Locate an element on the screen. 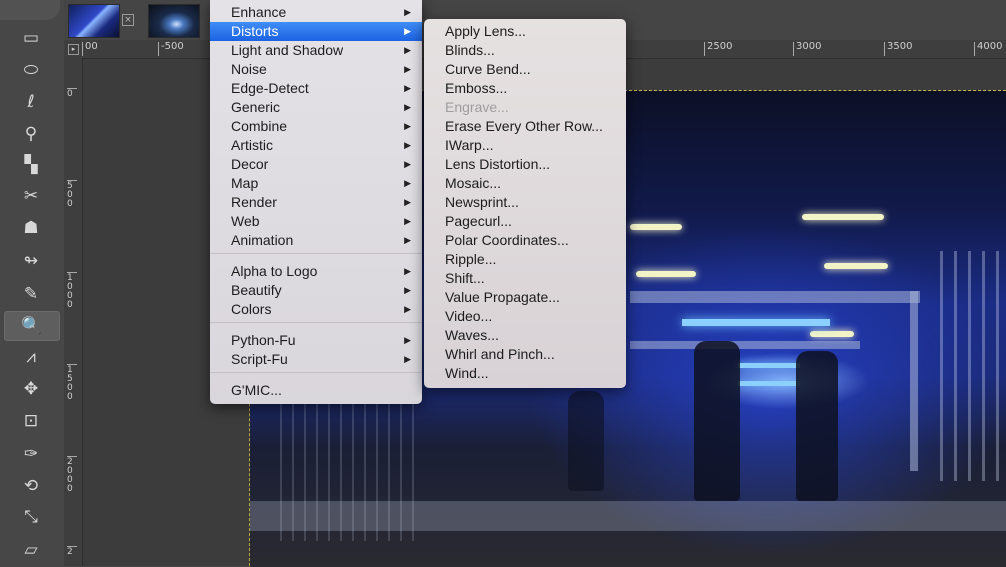 Image resolution: width=1006 pixels, height=567 pixels. menu-item-alpha-to-logo: Alpha to Logo ▶ is located at coordinates (316, 271).